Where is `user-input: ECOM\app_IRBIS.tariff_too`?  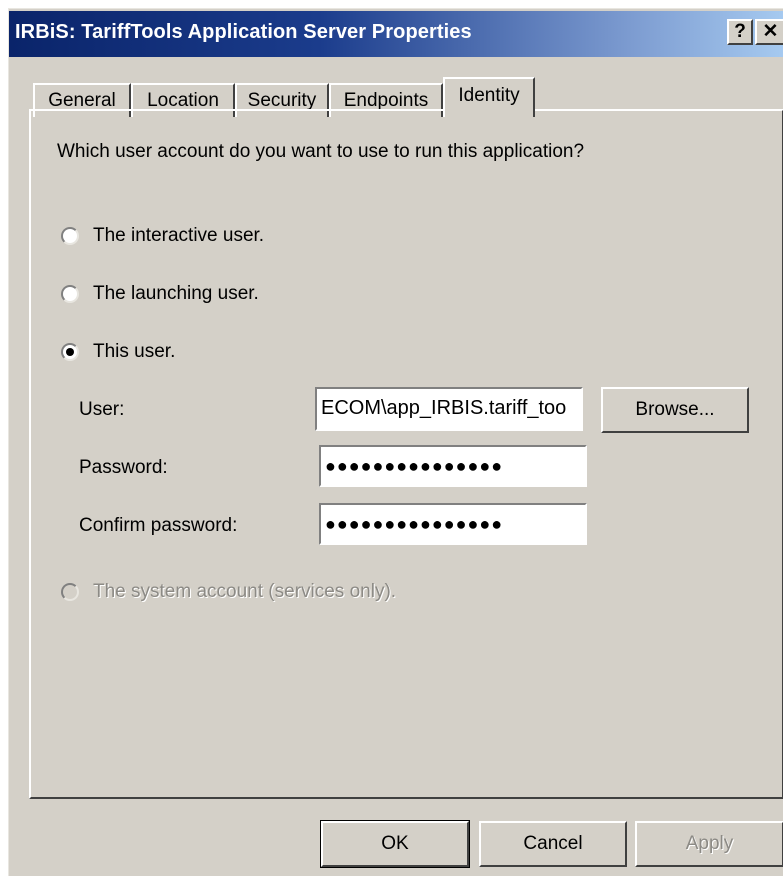
user-input: ECOM\app_IRBIS.tariff_too is located at coordinates (449, 409).